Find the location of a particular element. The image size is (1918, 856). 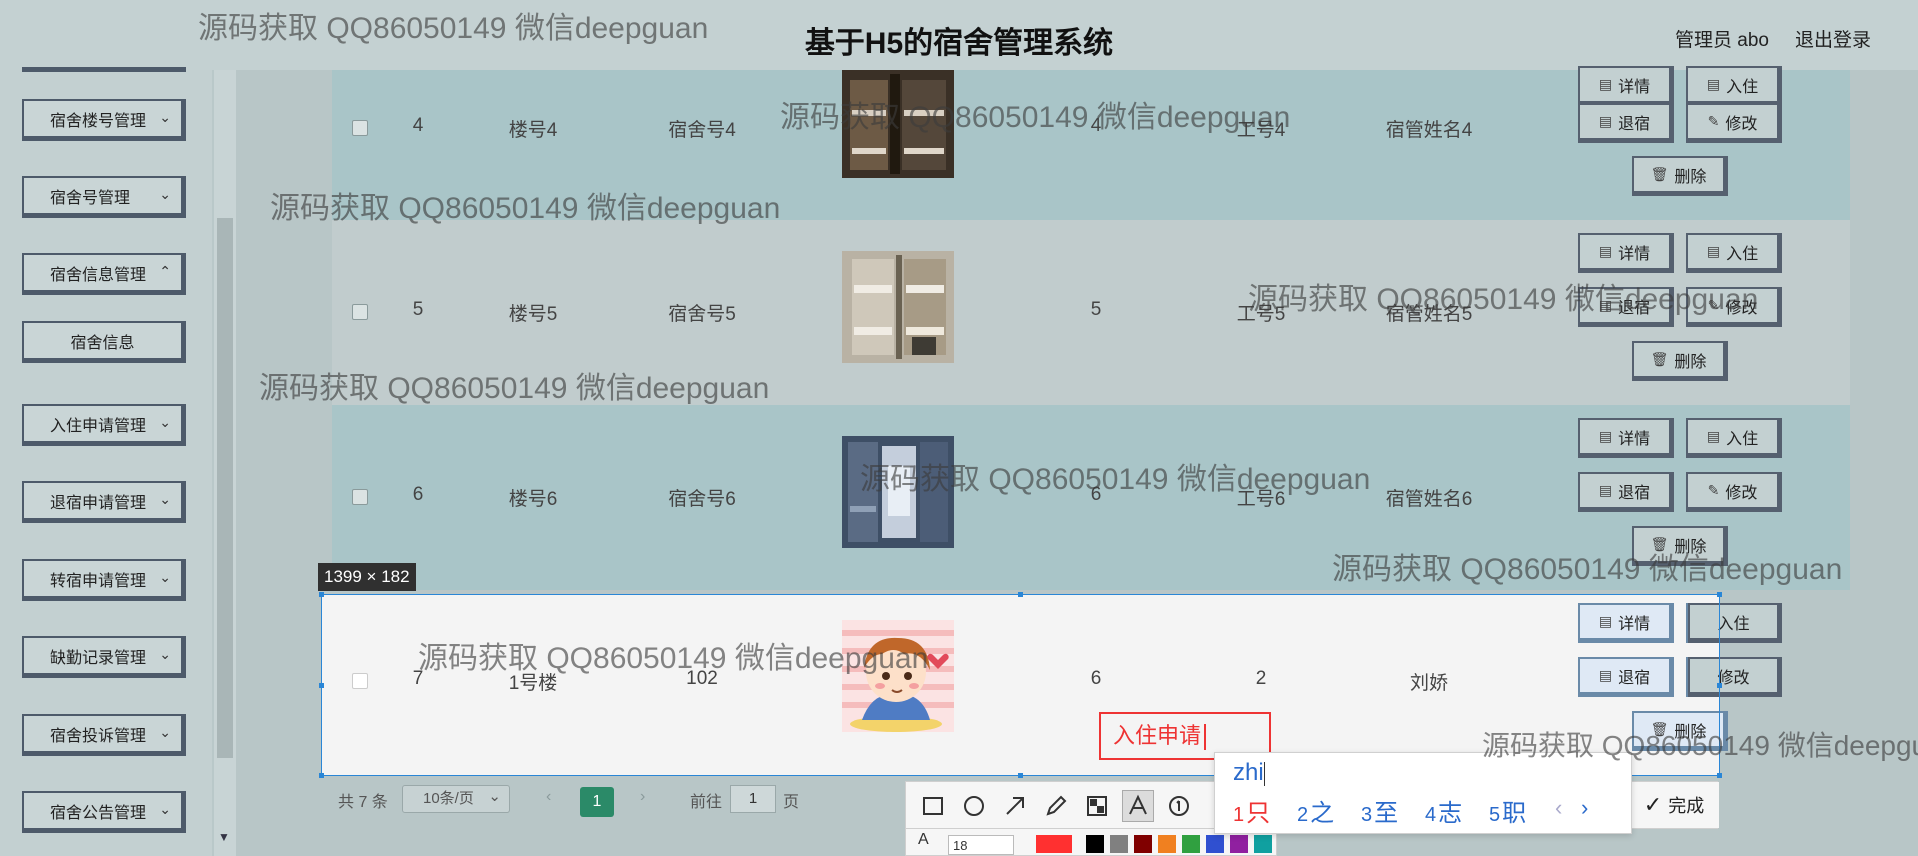

scrollbar-thumb is located at coordinates (225, 488).